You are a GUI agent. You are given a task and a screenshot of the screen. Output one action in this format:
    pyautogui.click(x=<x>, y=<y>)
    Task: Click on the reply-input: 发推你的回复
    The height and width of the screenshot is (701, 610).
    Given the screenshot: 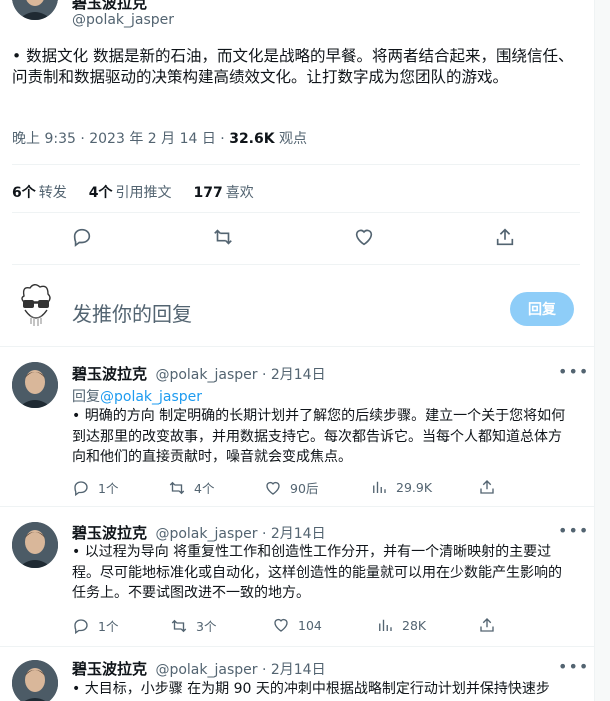 What is the action you would take?
    pyautogui.click(x=132, y=312)
    